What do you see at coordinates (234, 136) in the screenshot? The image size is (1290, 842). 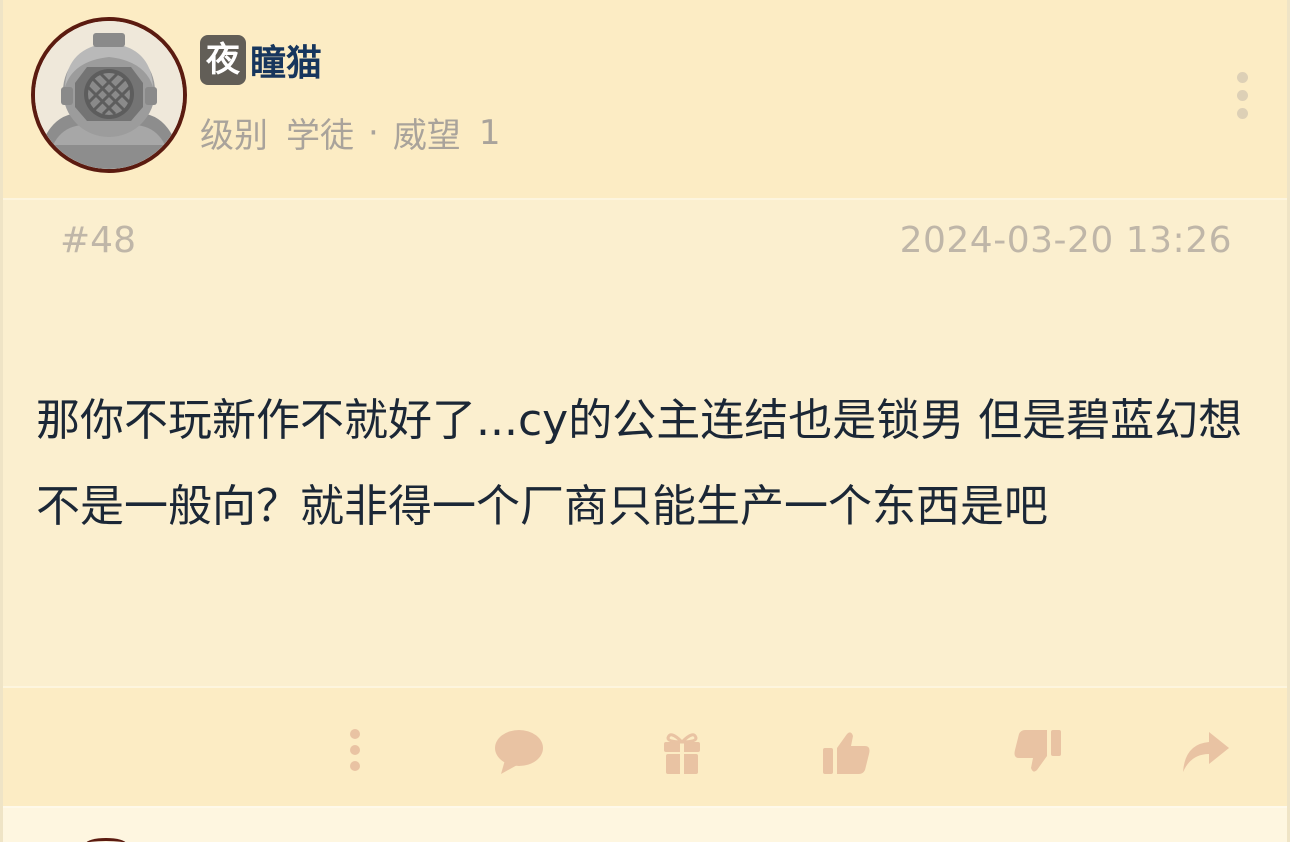 I see `level-label: 级别` at bounding box center [234, 136].